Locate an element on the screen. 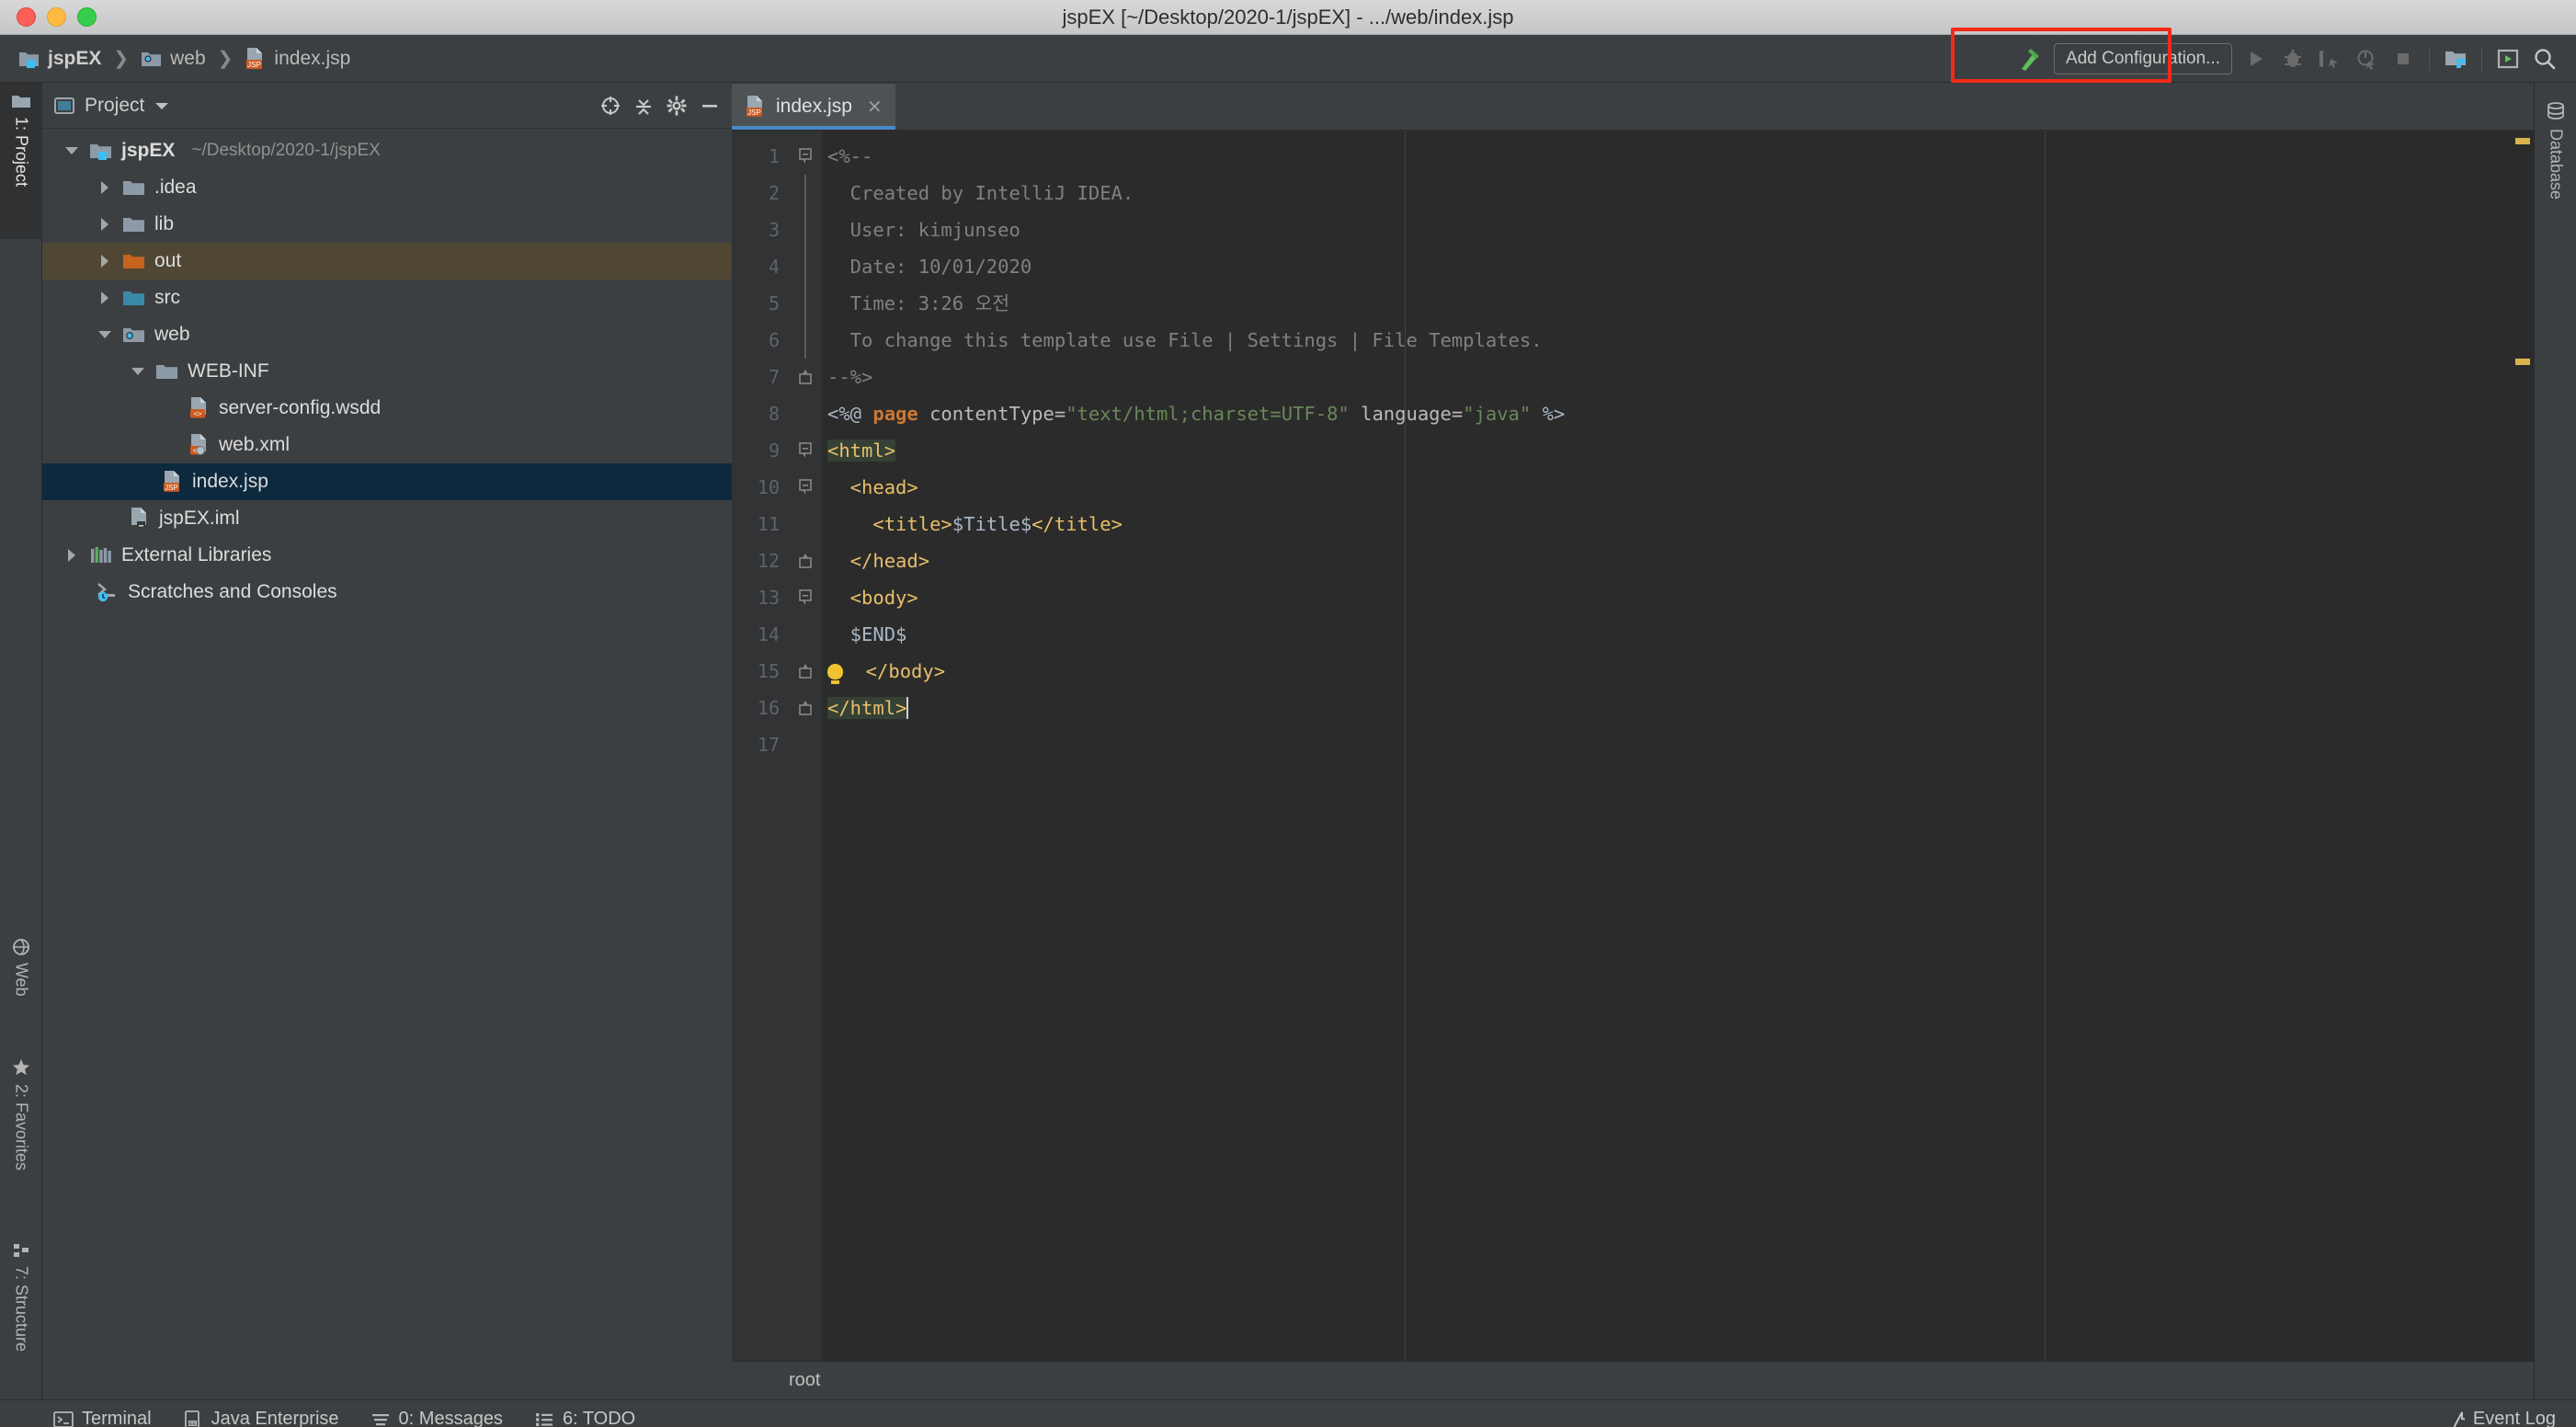 Image resolution: width=2576 pixels, height=1427 pixels. editor-breadcrumb-label: root is located at coordinates (805, 1380).